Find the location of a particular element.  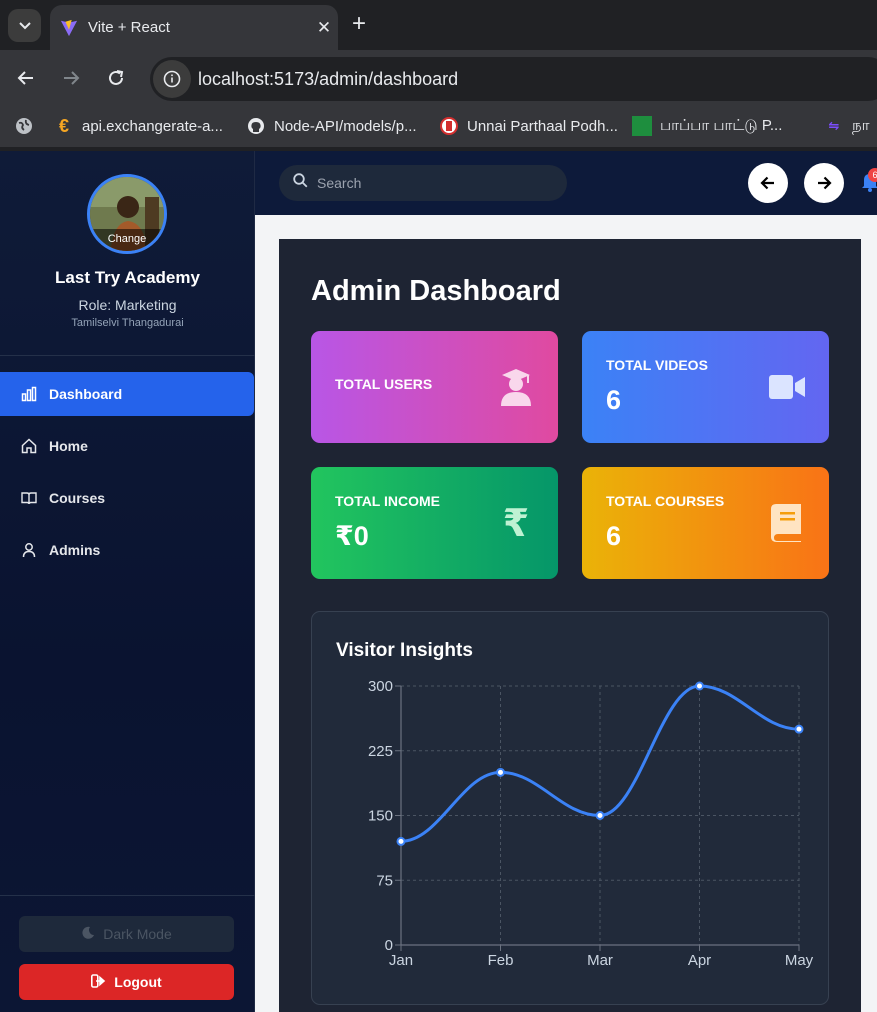

green-site-icon is located at coordinates (642, 126).